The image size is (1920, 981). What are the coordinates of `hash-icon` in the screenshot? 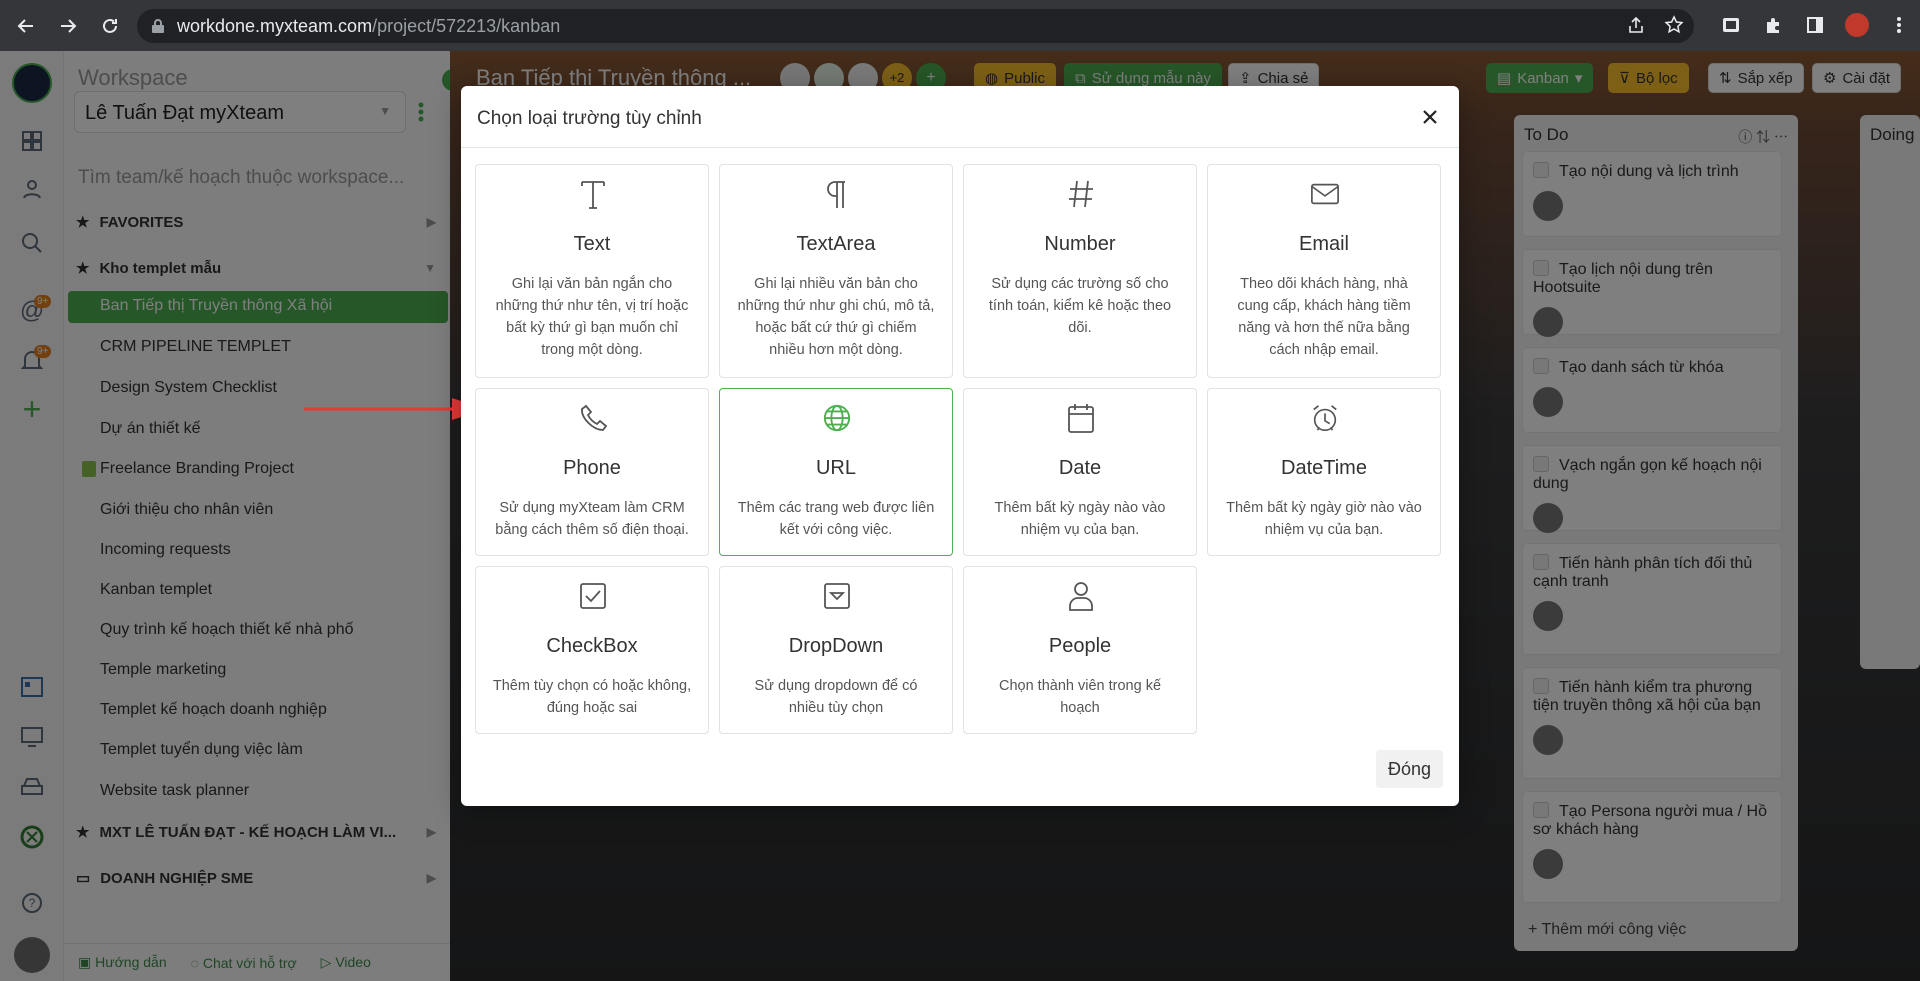 It's located at (1081, 194).